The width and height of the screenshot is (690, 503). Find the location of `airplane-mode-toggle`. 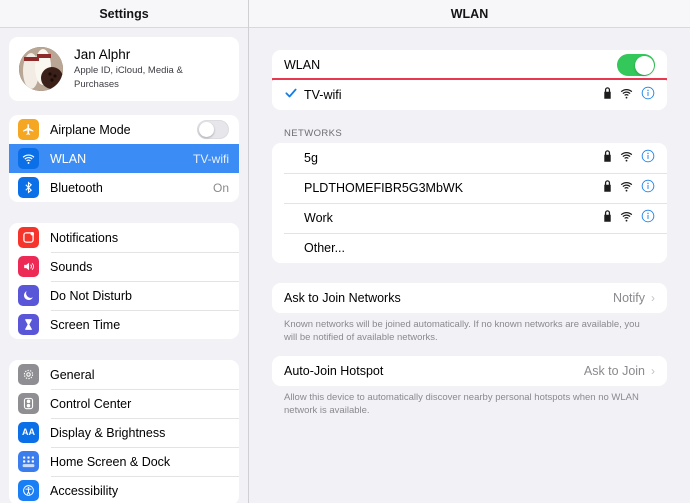

airplane-mode-toggle is located at coordinates (213, 129).